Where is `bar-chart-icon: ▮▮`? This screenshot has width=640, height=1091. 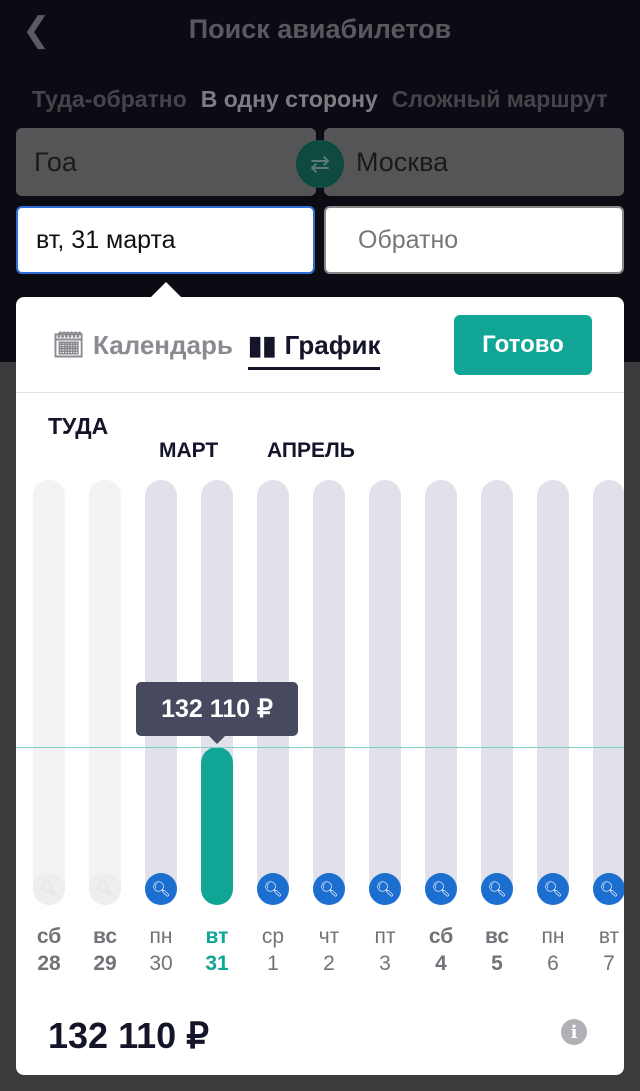
bar-chart-icon: ▮▮ is located at coordinates (262, 345).